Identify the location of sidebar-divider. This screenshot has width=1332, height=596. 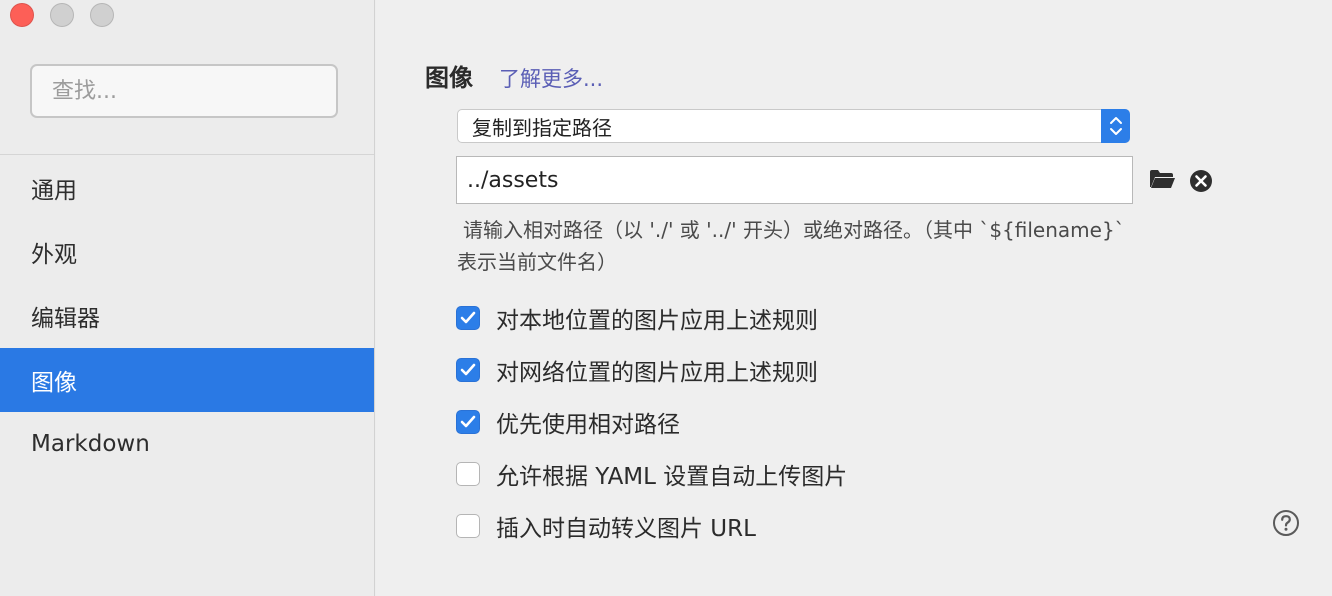
(187, 154).